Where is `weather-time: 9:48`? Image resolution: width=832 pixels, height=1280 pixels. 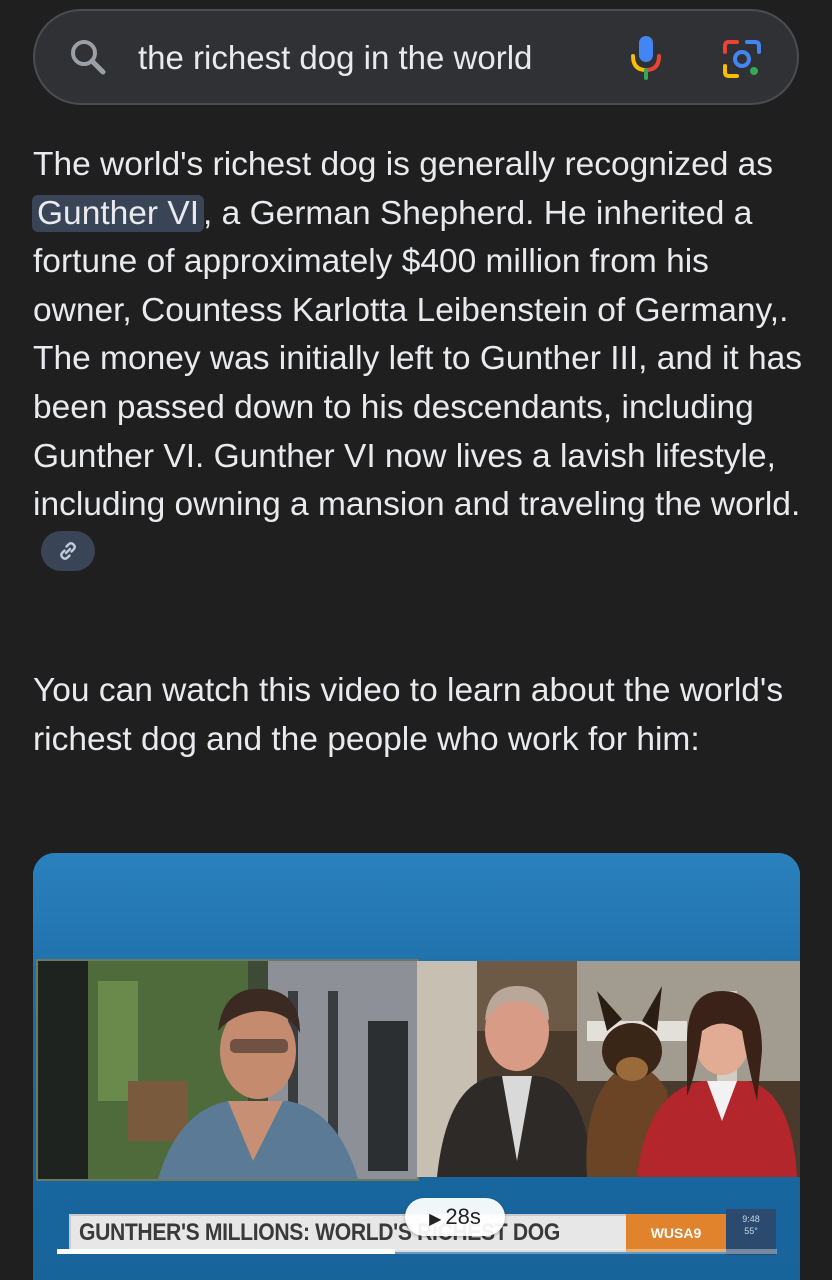 weather-time: 9:48 is located at coordinates (751, 1219).